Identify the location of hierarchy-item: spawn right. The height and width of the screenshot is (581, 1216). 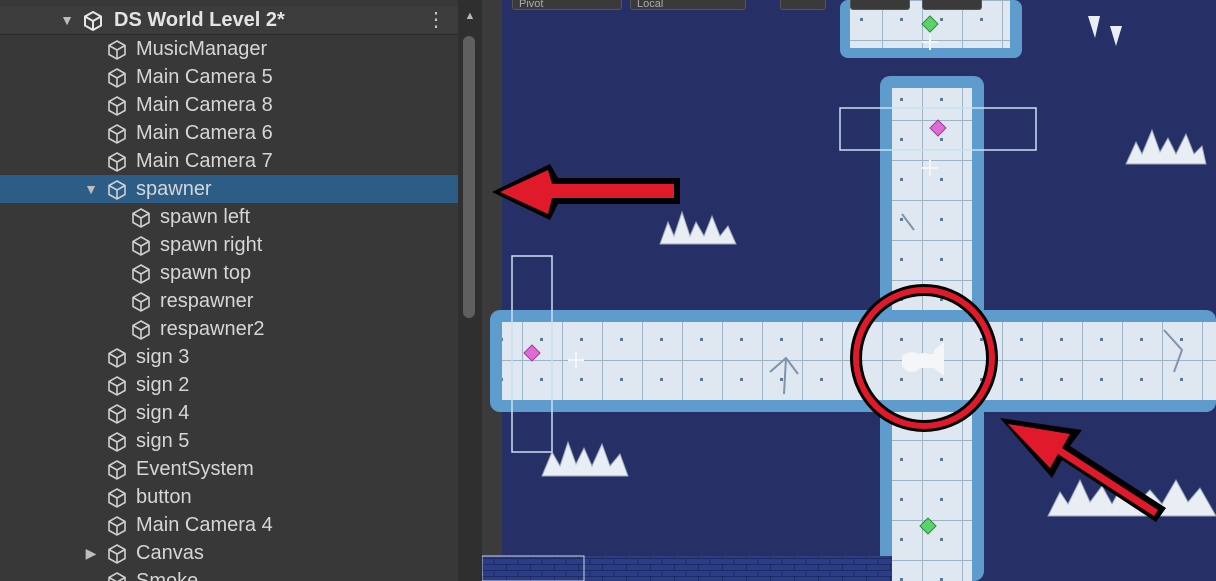
(229, 245).